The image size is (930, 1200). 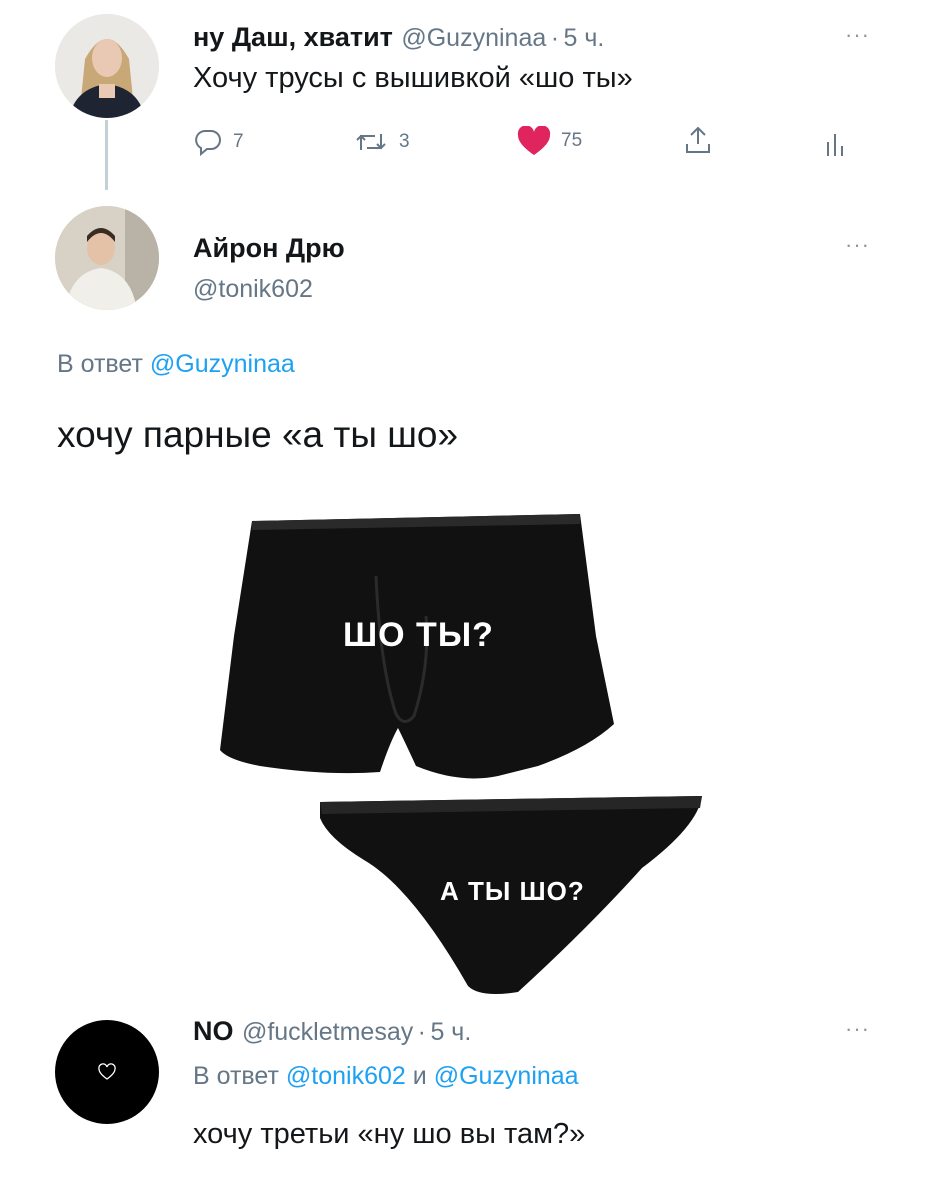 I want to click on avatar-fuckletmesay, so click(x=107, y=1072).